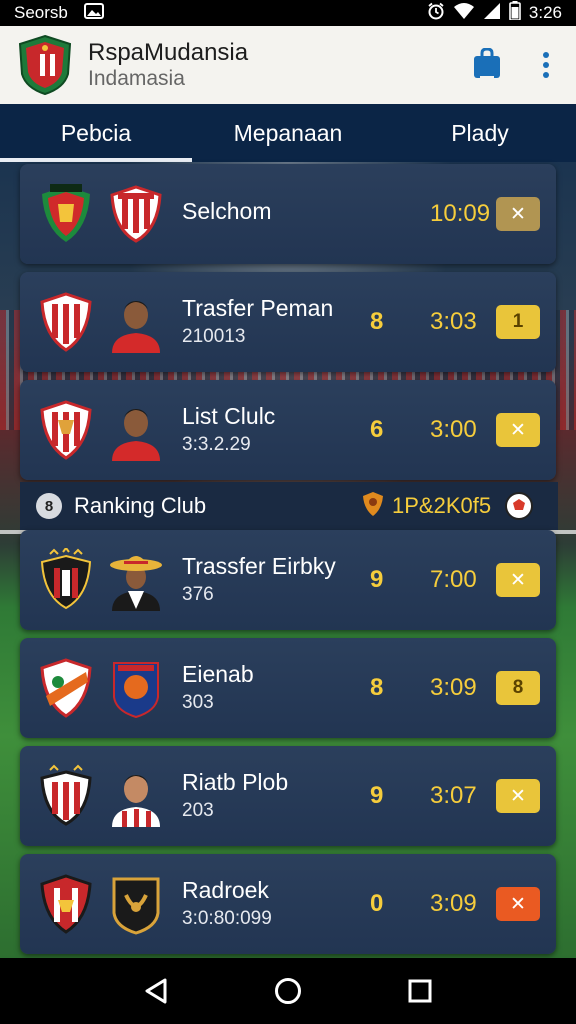 The image size is (576, 1024). I want to click on system-nav-bar, so click(288, 991).